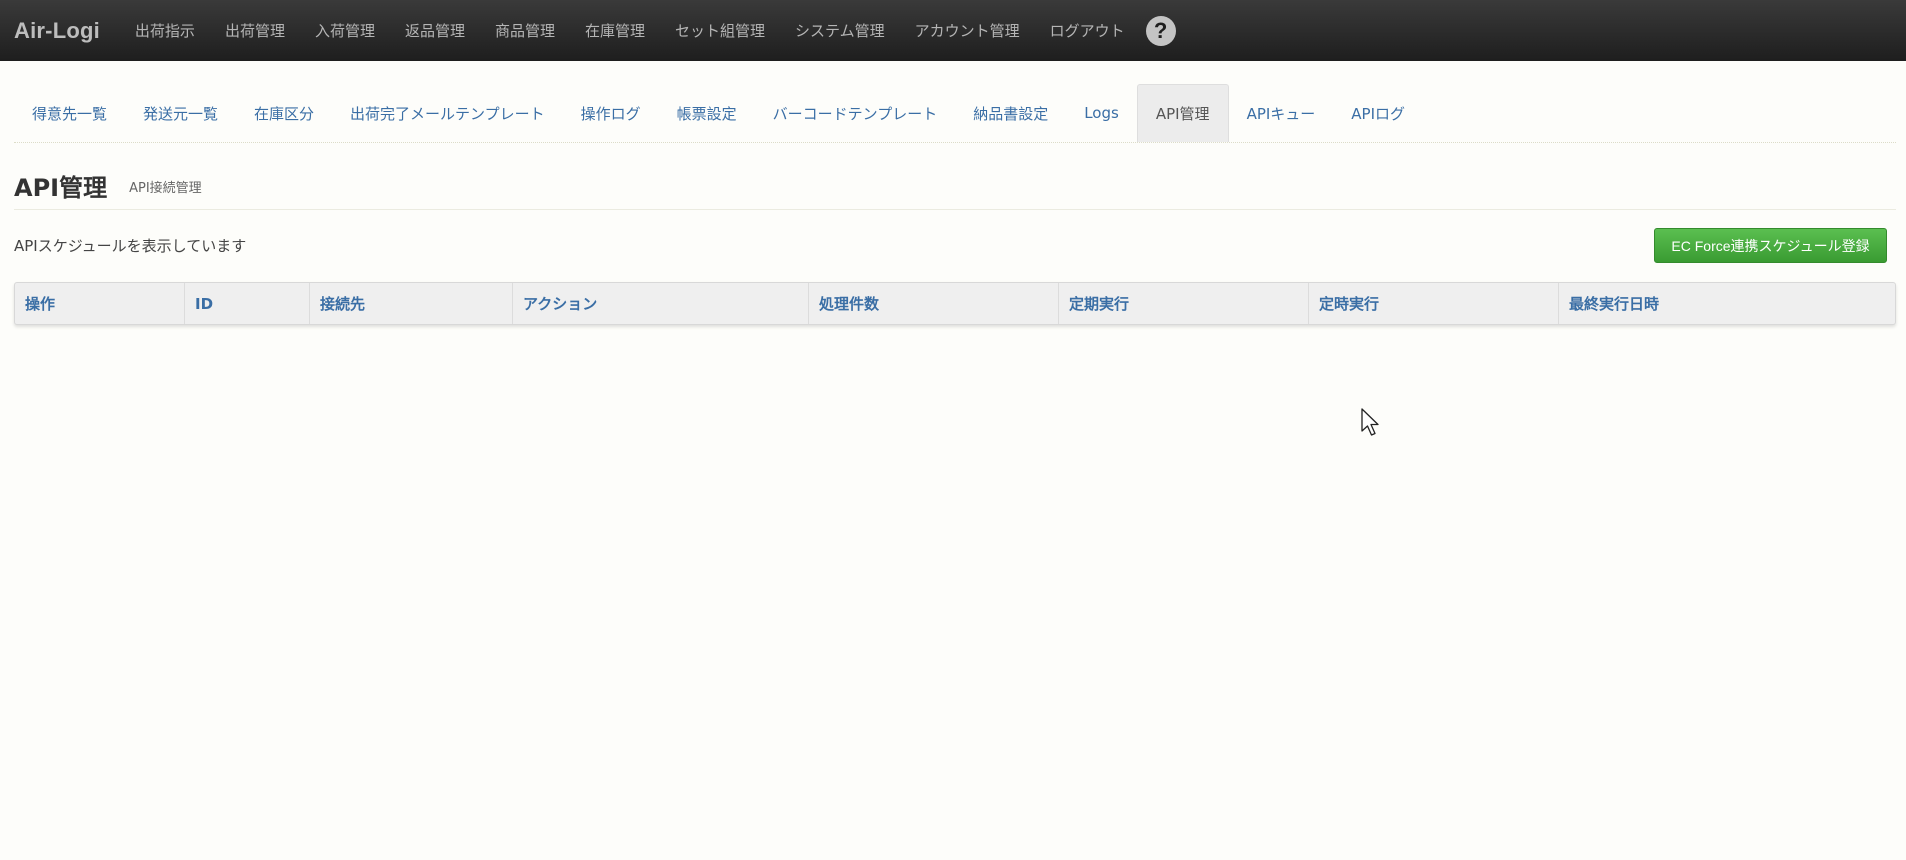  What do you see at coordinates (1434, 303) in the screenshot?
I see `column-header-scheduled-execution: 定時実行` at bounding box center [1434, 303].